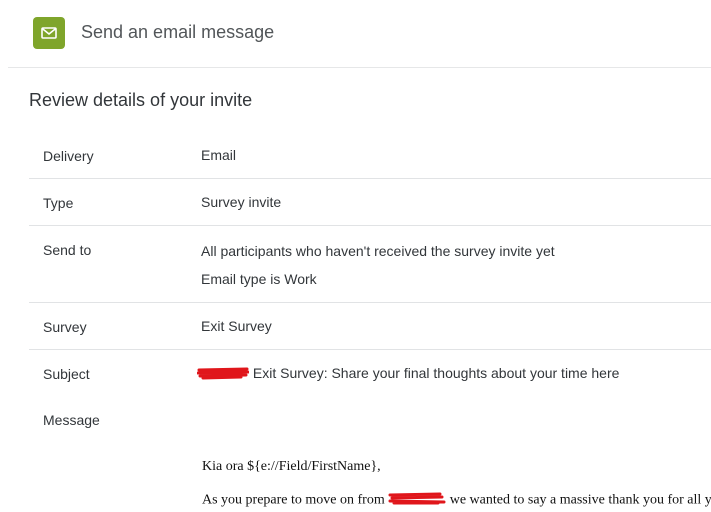 The width and height of the screenshot is (711, 512). I want to click on page-header: Send an email message, so click(359, 34).